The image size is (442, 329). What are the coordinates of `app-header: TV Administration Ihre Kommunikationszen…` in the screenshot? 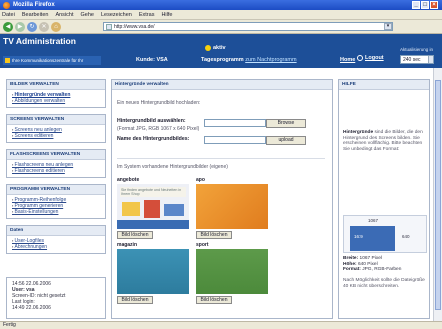 It's located at (221, 51).